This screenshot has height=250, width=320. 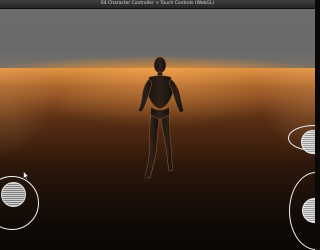 I want to click on left-light-spill, so click(x=30, y=128).